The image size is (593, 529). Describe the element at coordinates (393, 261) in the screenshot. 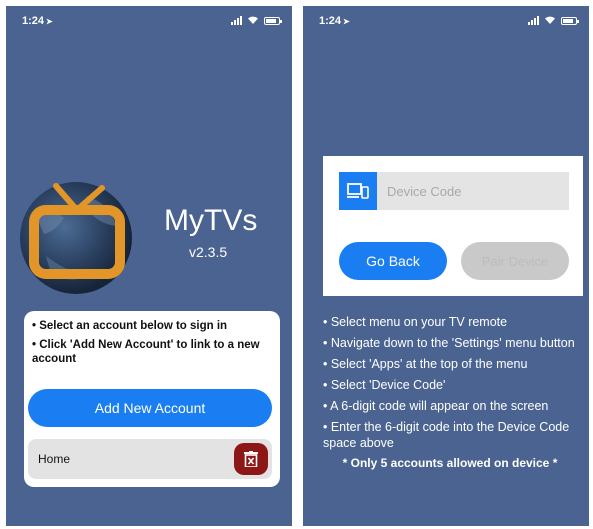

I see `go-back-button: Go Back` at that location.